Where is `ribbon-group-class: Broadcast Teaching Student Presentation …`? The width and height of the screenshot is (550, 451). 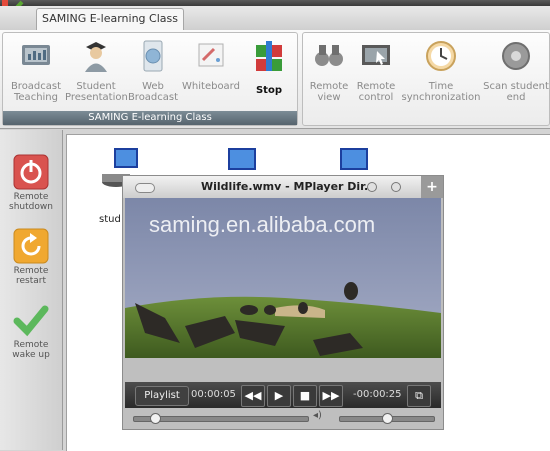 ribbon-group-class: Broadcast Teaching Student Presentation … is located at coordinates (150, 79).